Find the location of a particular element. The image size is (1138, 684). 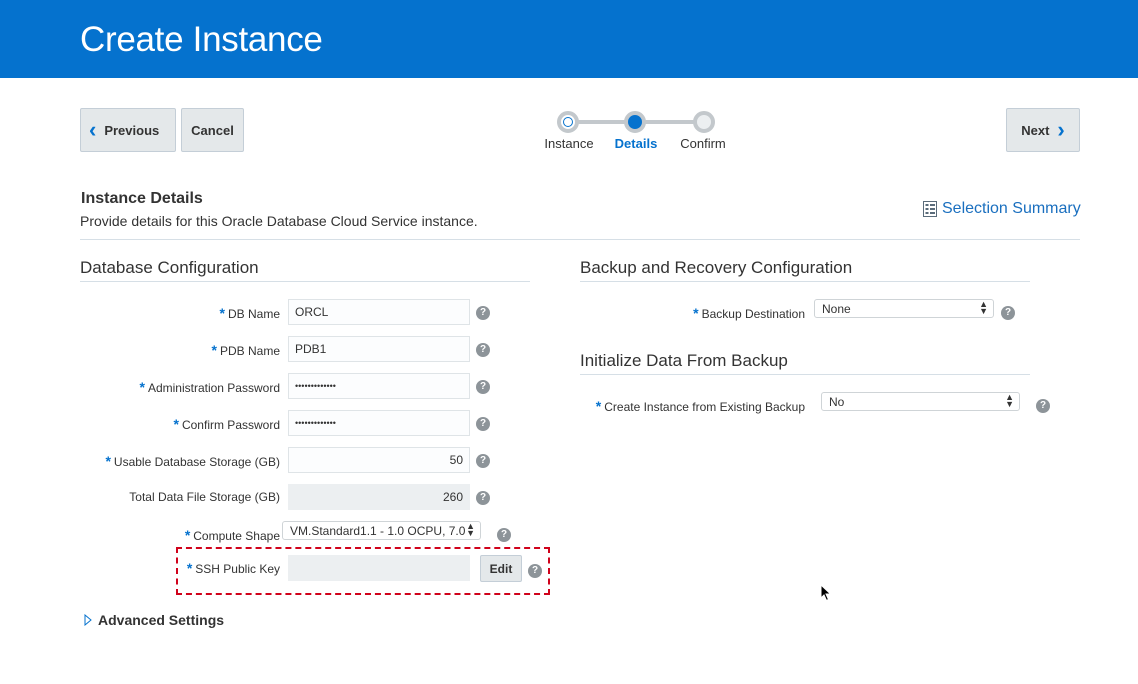

total-storage-label: Total Data File Storage (GB) is located at coordinates (204, 497).